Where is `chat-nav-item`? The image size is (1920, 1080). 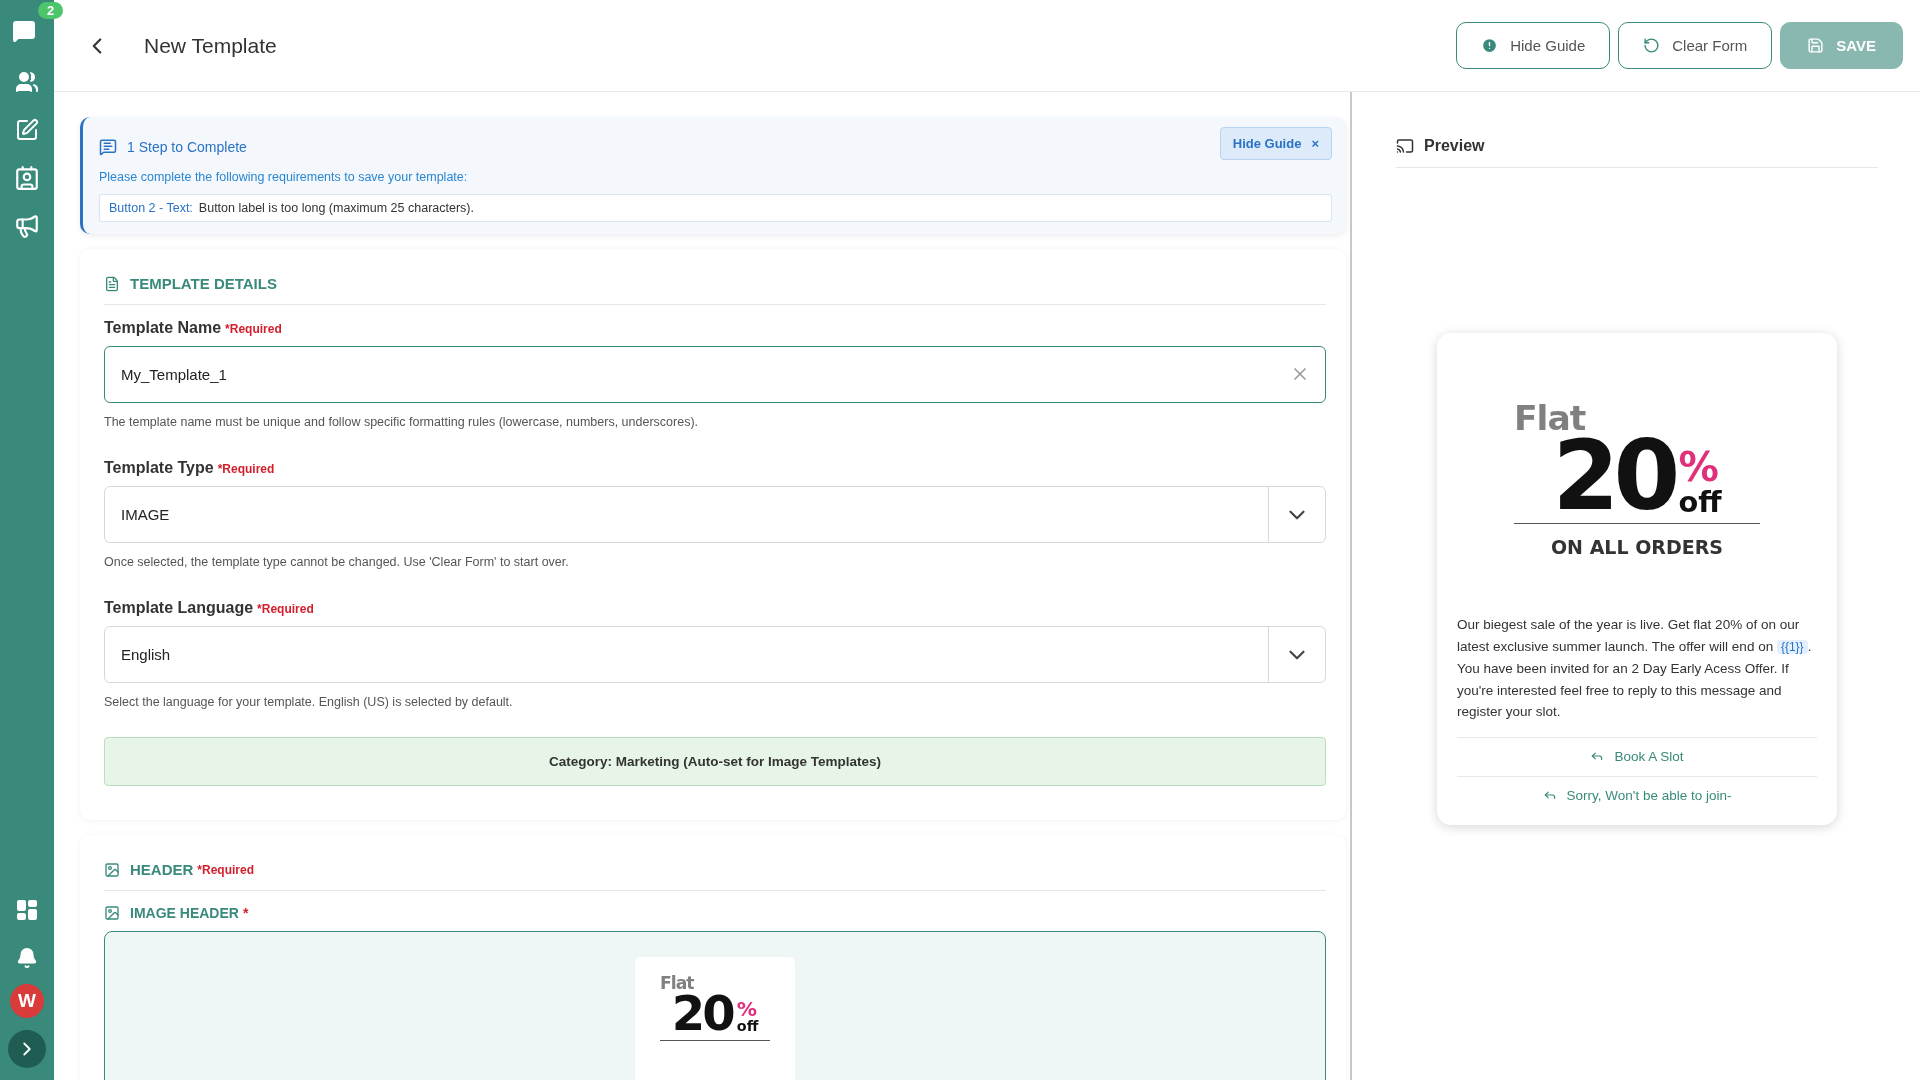 chat-nav-item is located at coordinates (24, 31).